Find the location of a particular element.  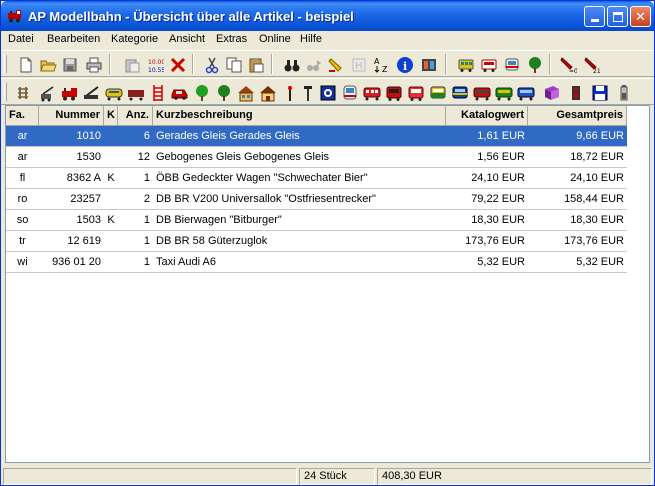

menu-ansicht: Ansicht is located at coordinates (187, 39).